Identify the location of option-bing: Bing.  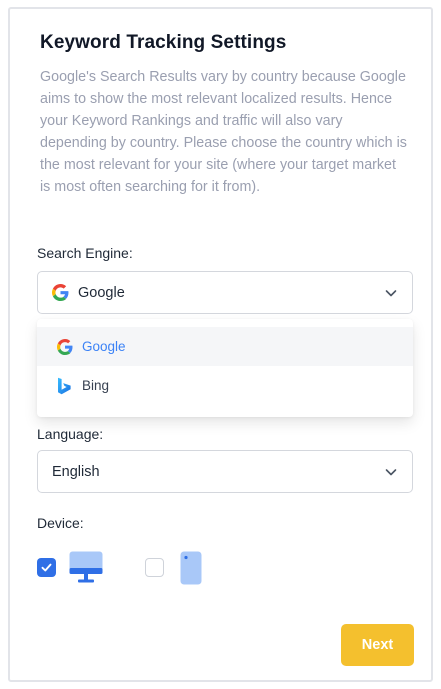
(225, 385).